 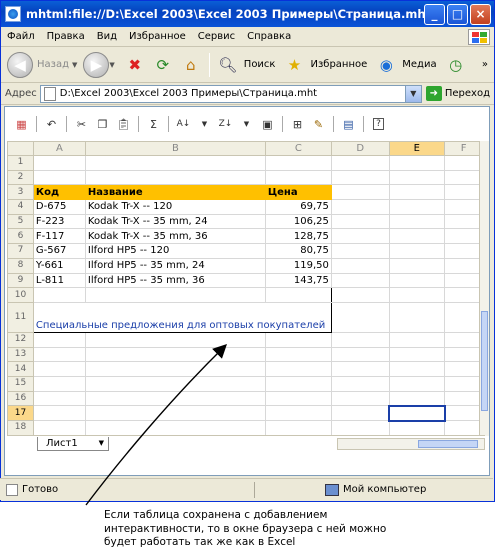 I want to click on help-icon: ?, so click(x=378, y=124).